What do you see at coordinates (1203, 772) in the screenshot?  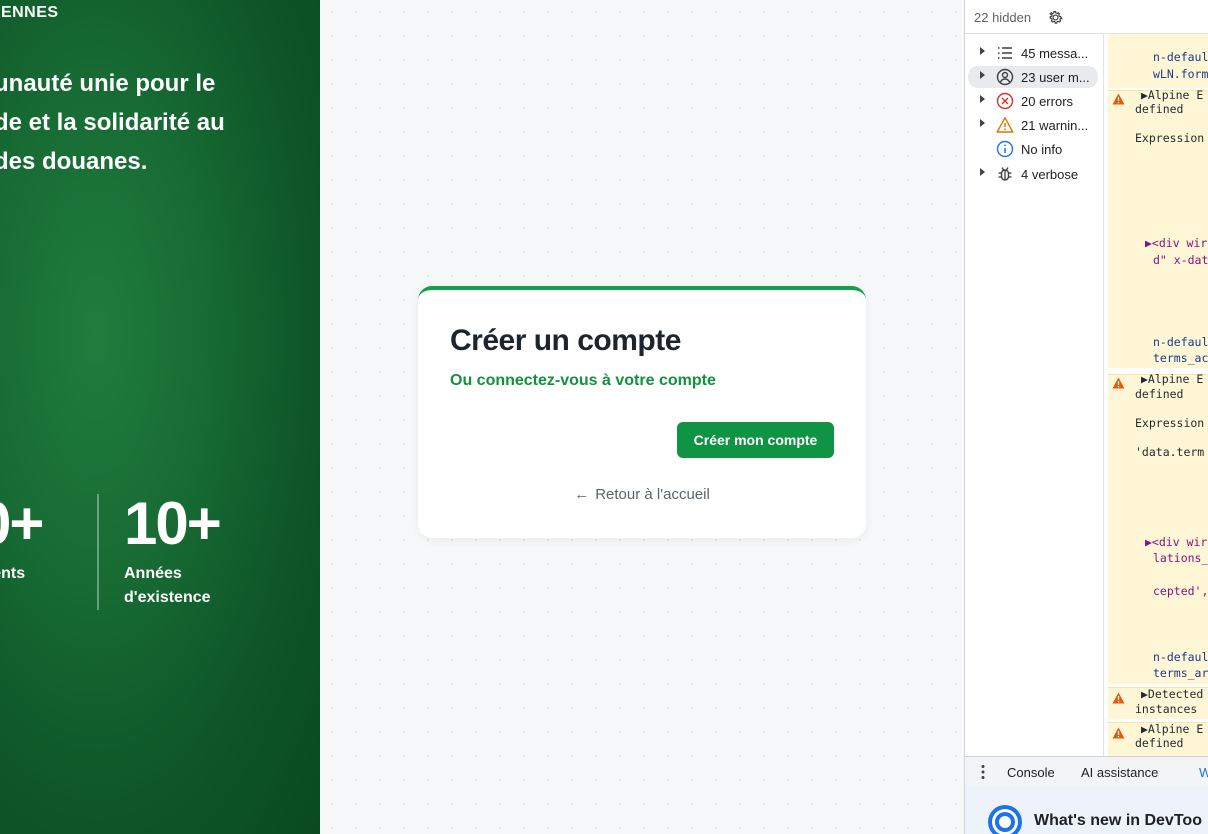 I see `tab-whats-new: W` at bounding box center [1203, 772].